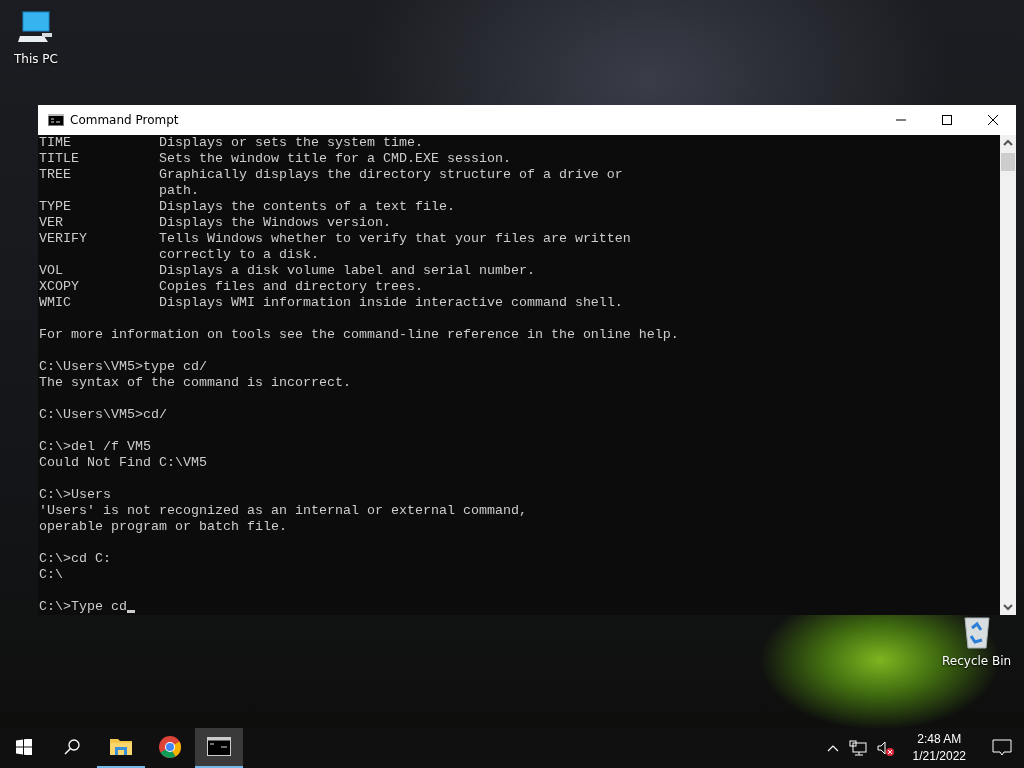 Image resolution: width=1024 pixels, height=768 pixels. I want to click on console-line: C:\>cd C:, so click(75, 559).